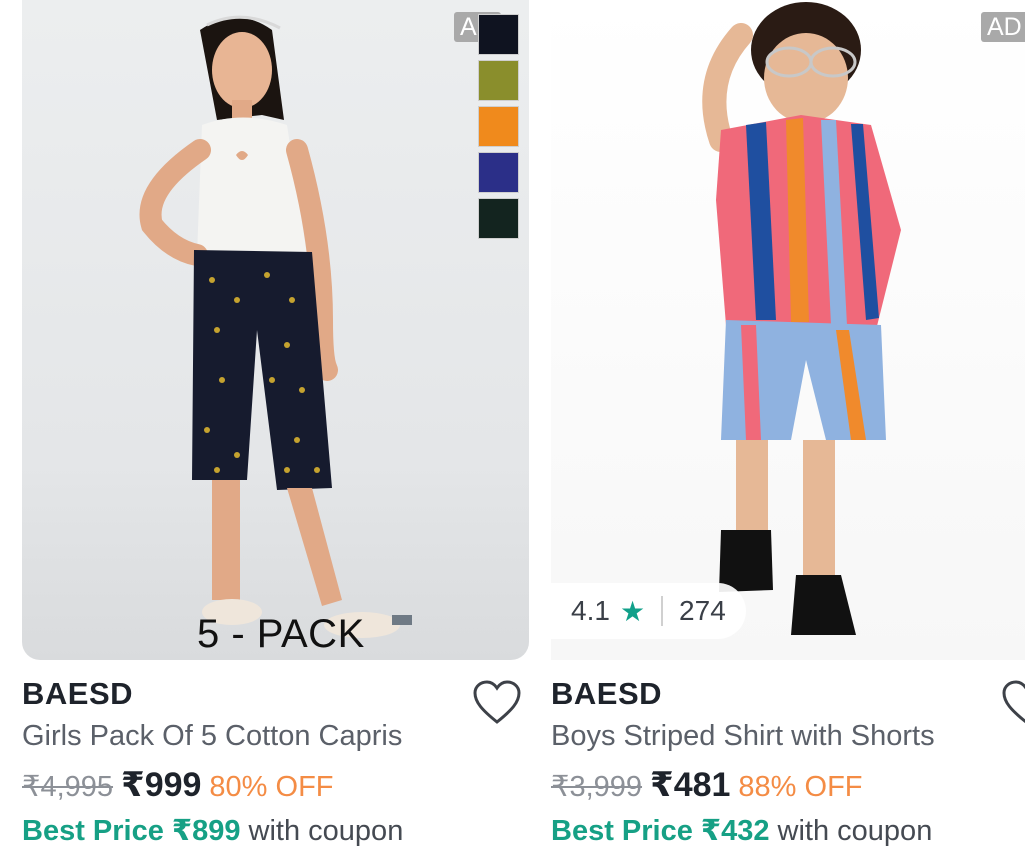 Image resolution: width=1025 pixels, height=848 pixels. Describe the element at coordinates (281, 634) in the screenshot. I see `pack-label: 5 - PACK` at that location.